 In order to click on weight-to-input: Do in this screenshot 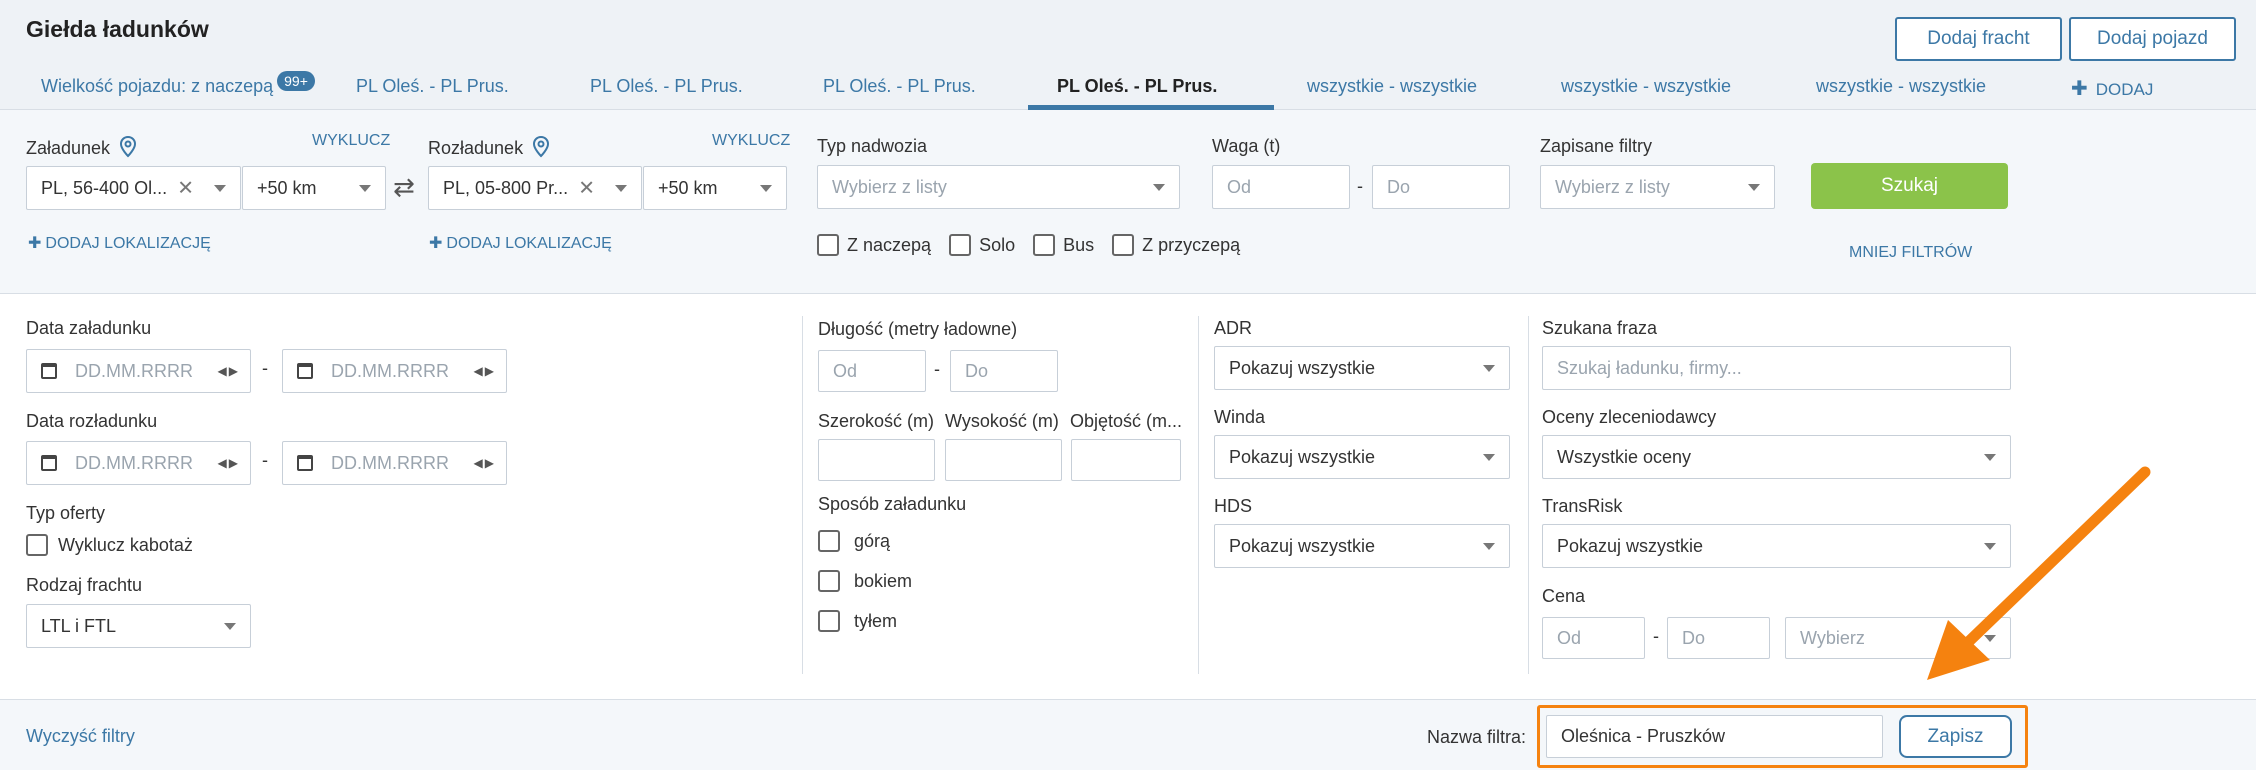, I will do `click(1441, 187)`.